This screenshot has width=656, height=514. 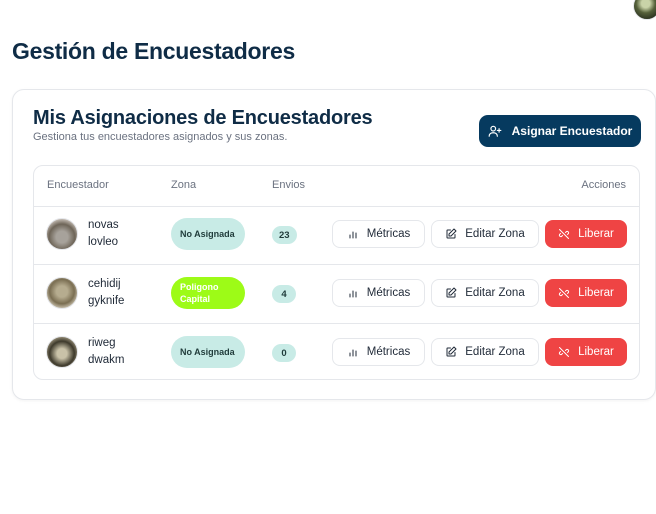 What do you see at coordinates (78, 185) in the screenshot?
I see `header-encuestador: Encuestador` at bounding box center [78, 185].